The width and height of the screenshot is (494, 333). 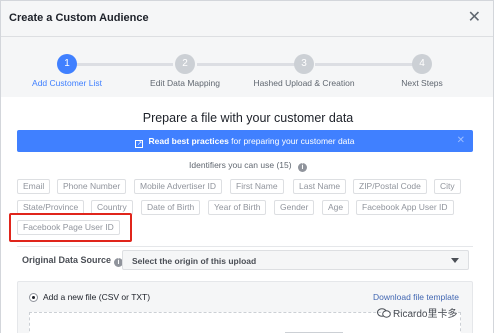 I want to click on origin-select-value: Select the origin of this upload, so click(x=194, y=261).